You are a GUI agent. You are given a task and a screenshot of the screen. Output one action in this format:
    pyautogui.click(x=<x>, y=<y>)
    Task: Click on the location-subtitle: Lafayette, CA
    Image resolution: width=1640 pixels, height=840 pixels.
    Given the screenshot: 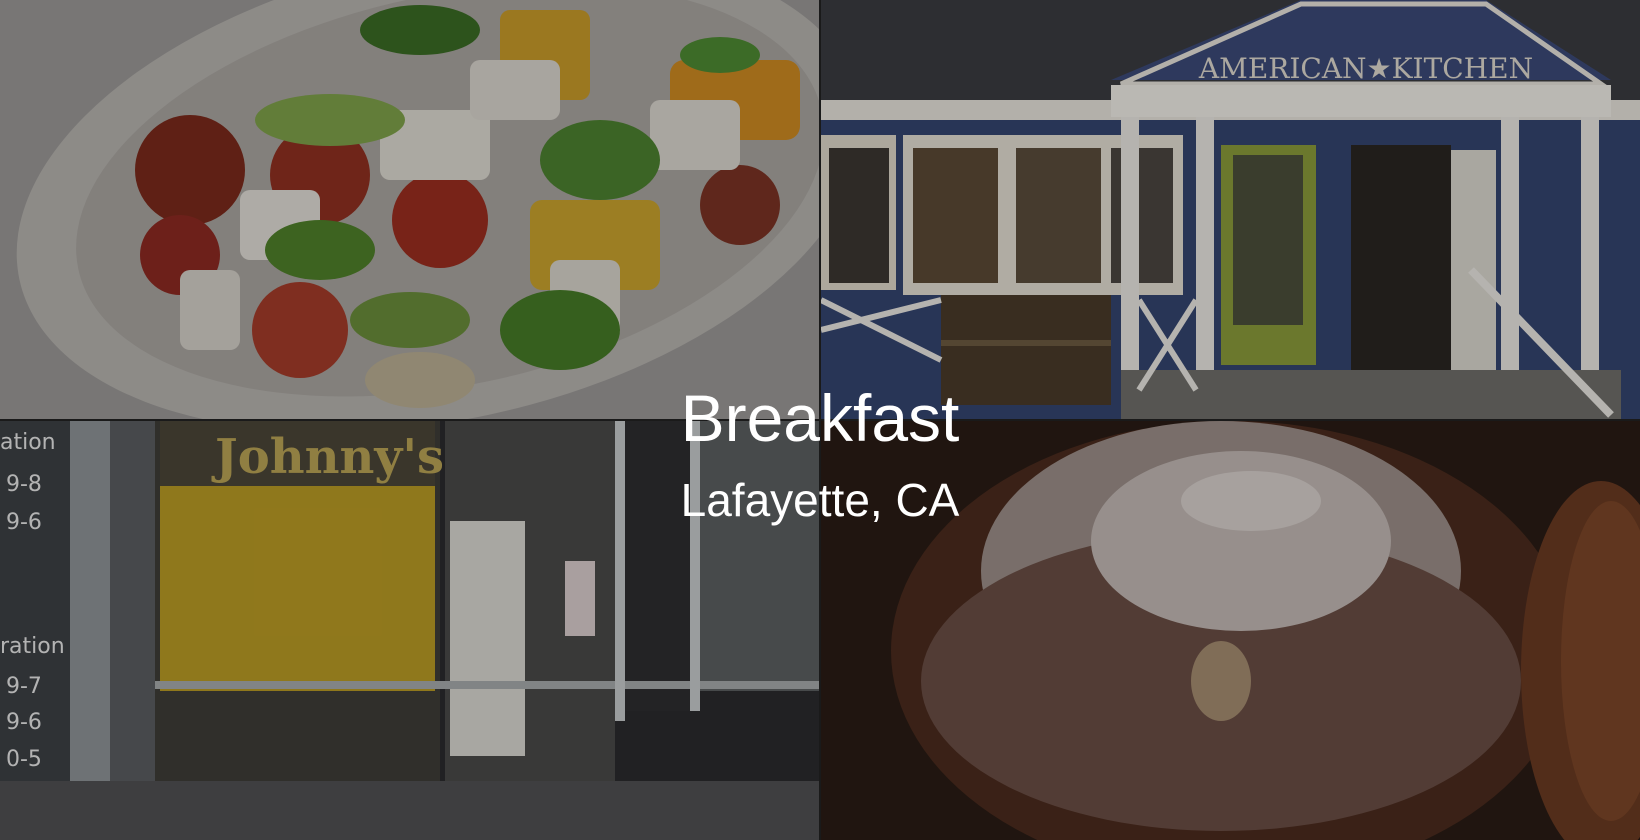 What is the action you would take?
    pyautogui.click(x=820, y=500)
    